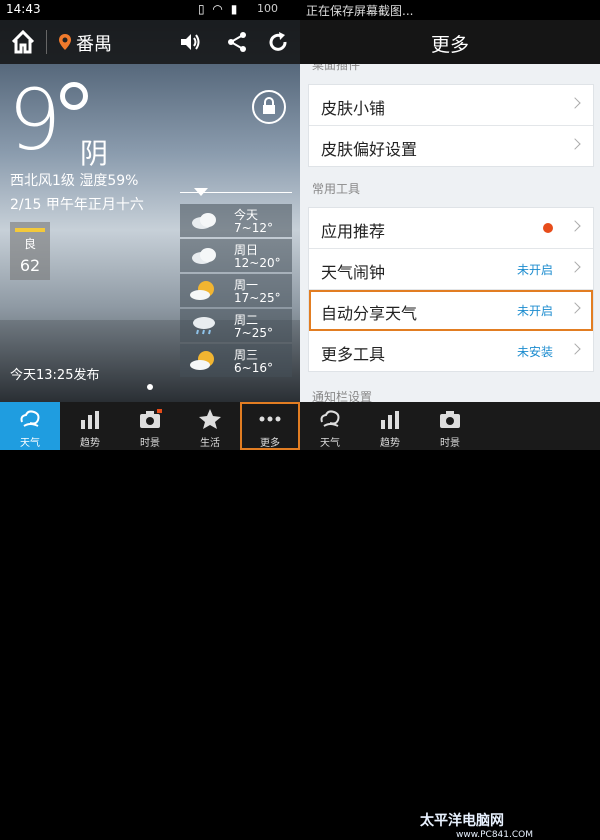  I want to click on skin-preference-item: 皮肤偏好设置, so click(451, 146).